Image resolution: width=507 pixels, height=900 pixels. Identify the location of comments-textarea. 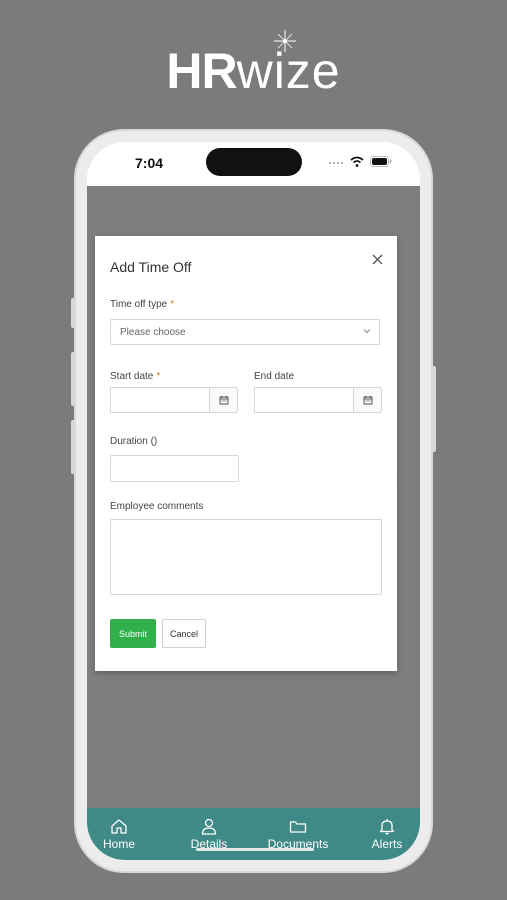
(246, 557).